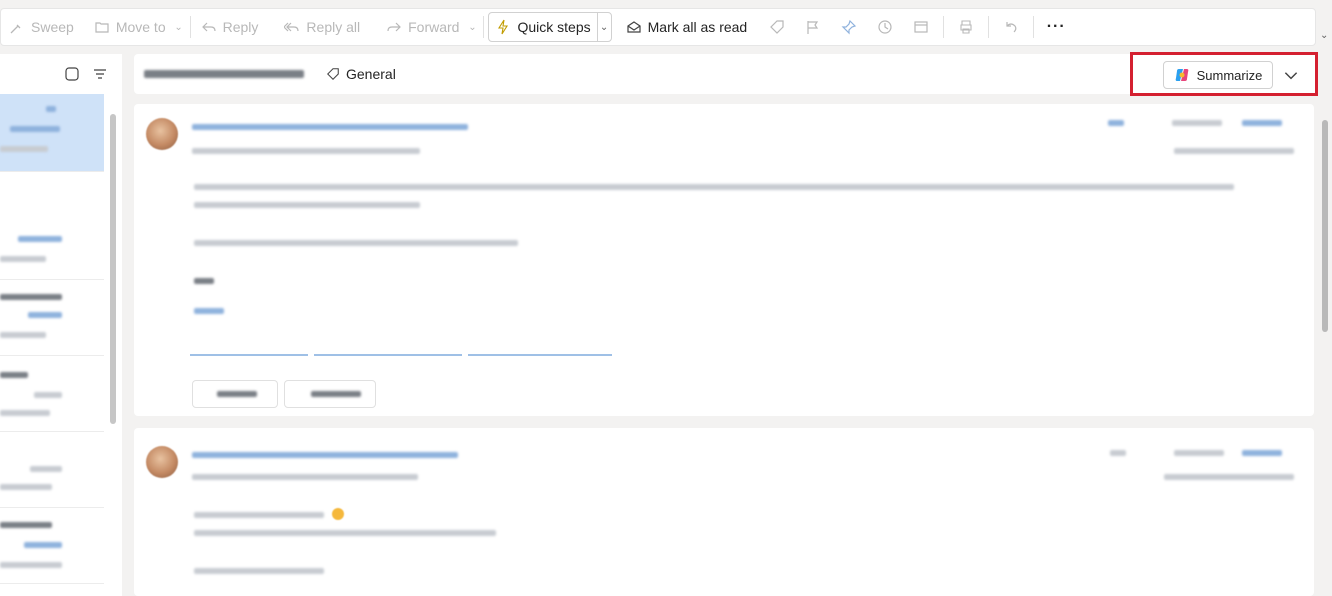 The image size is (1332, 596). What do you see at coordinates (102, 27) in the screenshot?
I see `folder-move-icon` at bounding box center [102, 27].